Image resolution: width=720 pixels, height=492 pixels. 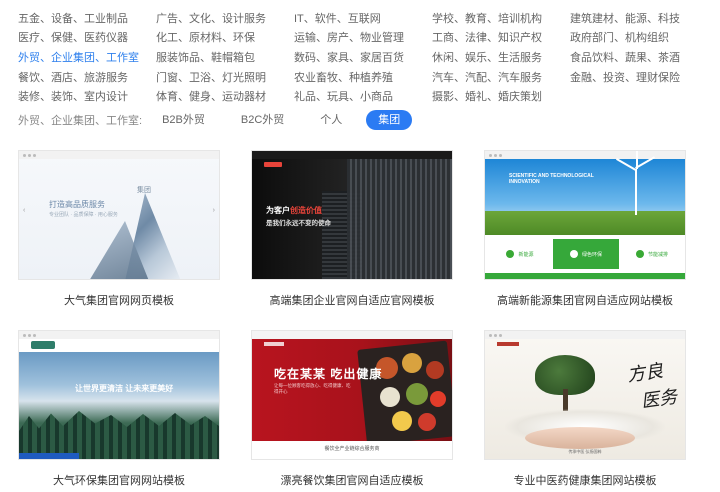 What do you see at coordinates (87, 57) in the screenshot?
I see `category-link: 外贸、企业集团、工作室` at bounding box center [87, 57].